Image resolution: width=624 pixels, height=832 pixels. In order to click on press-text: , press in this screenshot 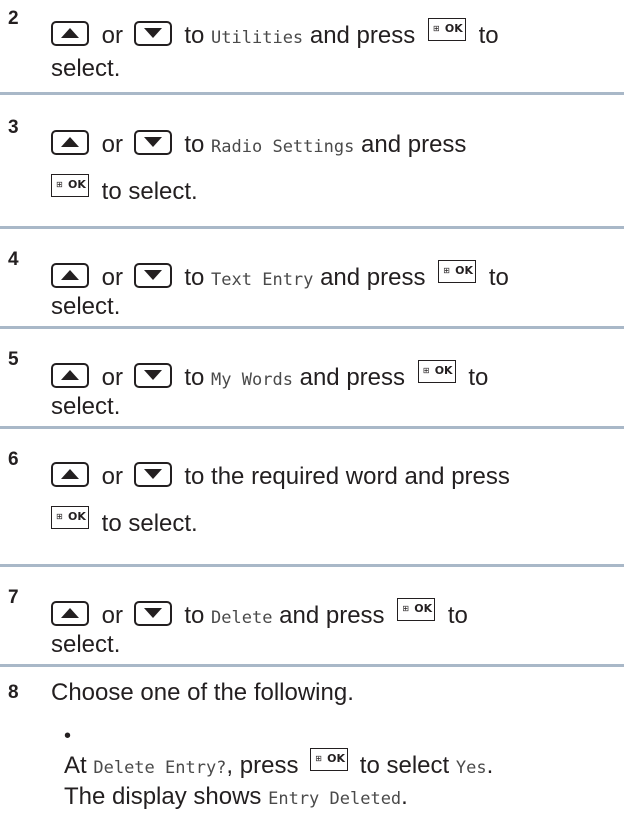, I will do `click(262, 765)`.